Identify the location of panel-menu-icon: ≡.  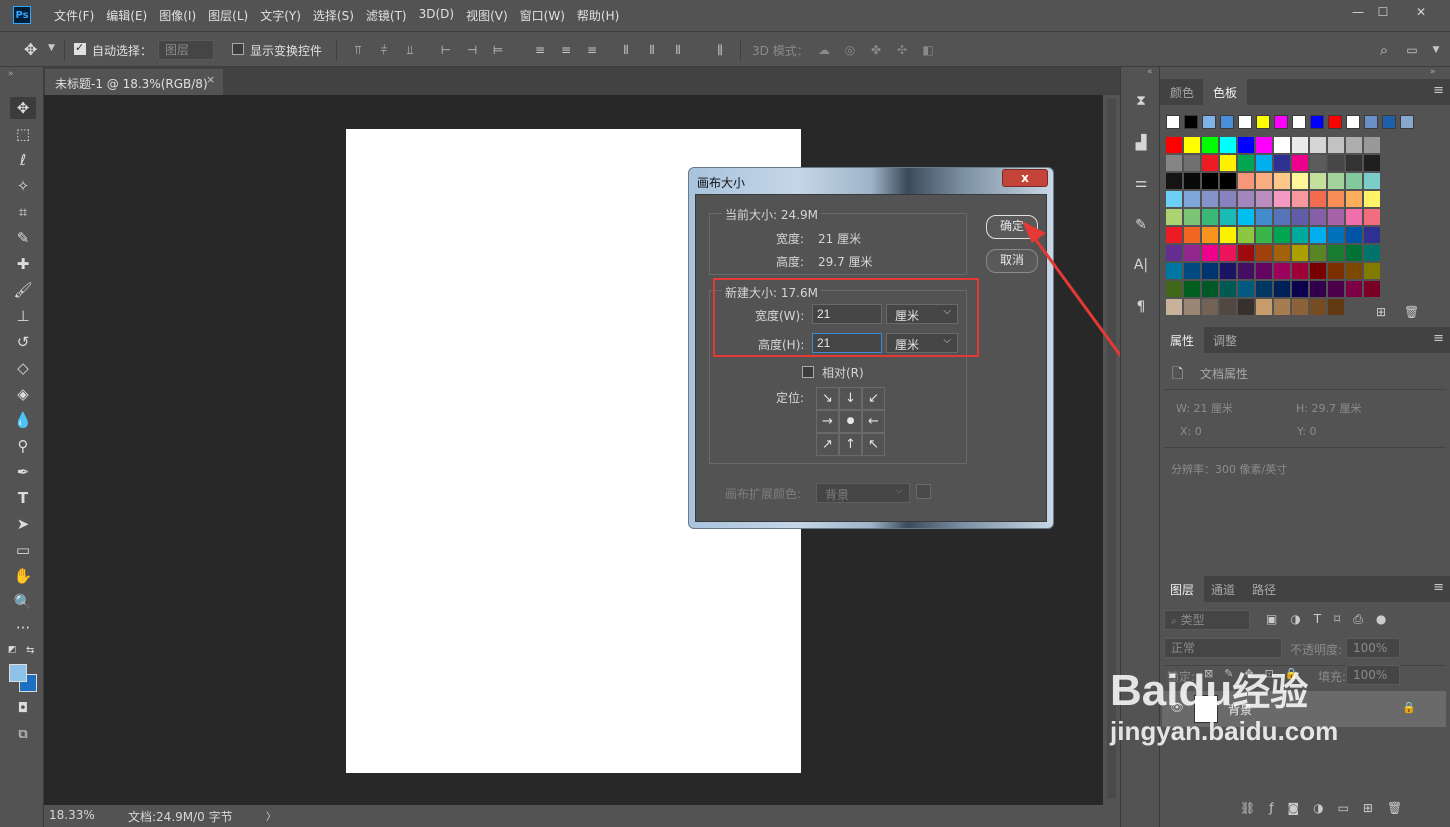
(1438, 587).